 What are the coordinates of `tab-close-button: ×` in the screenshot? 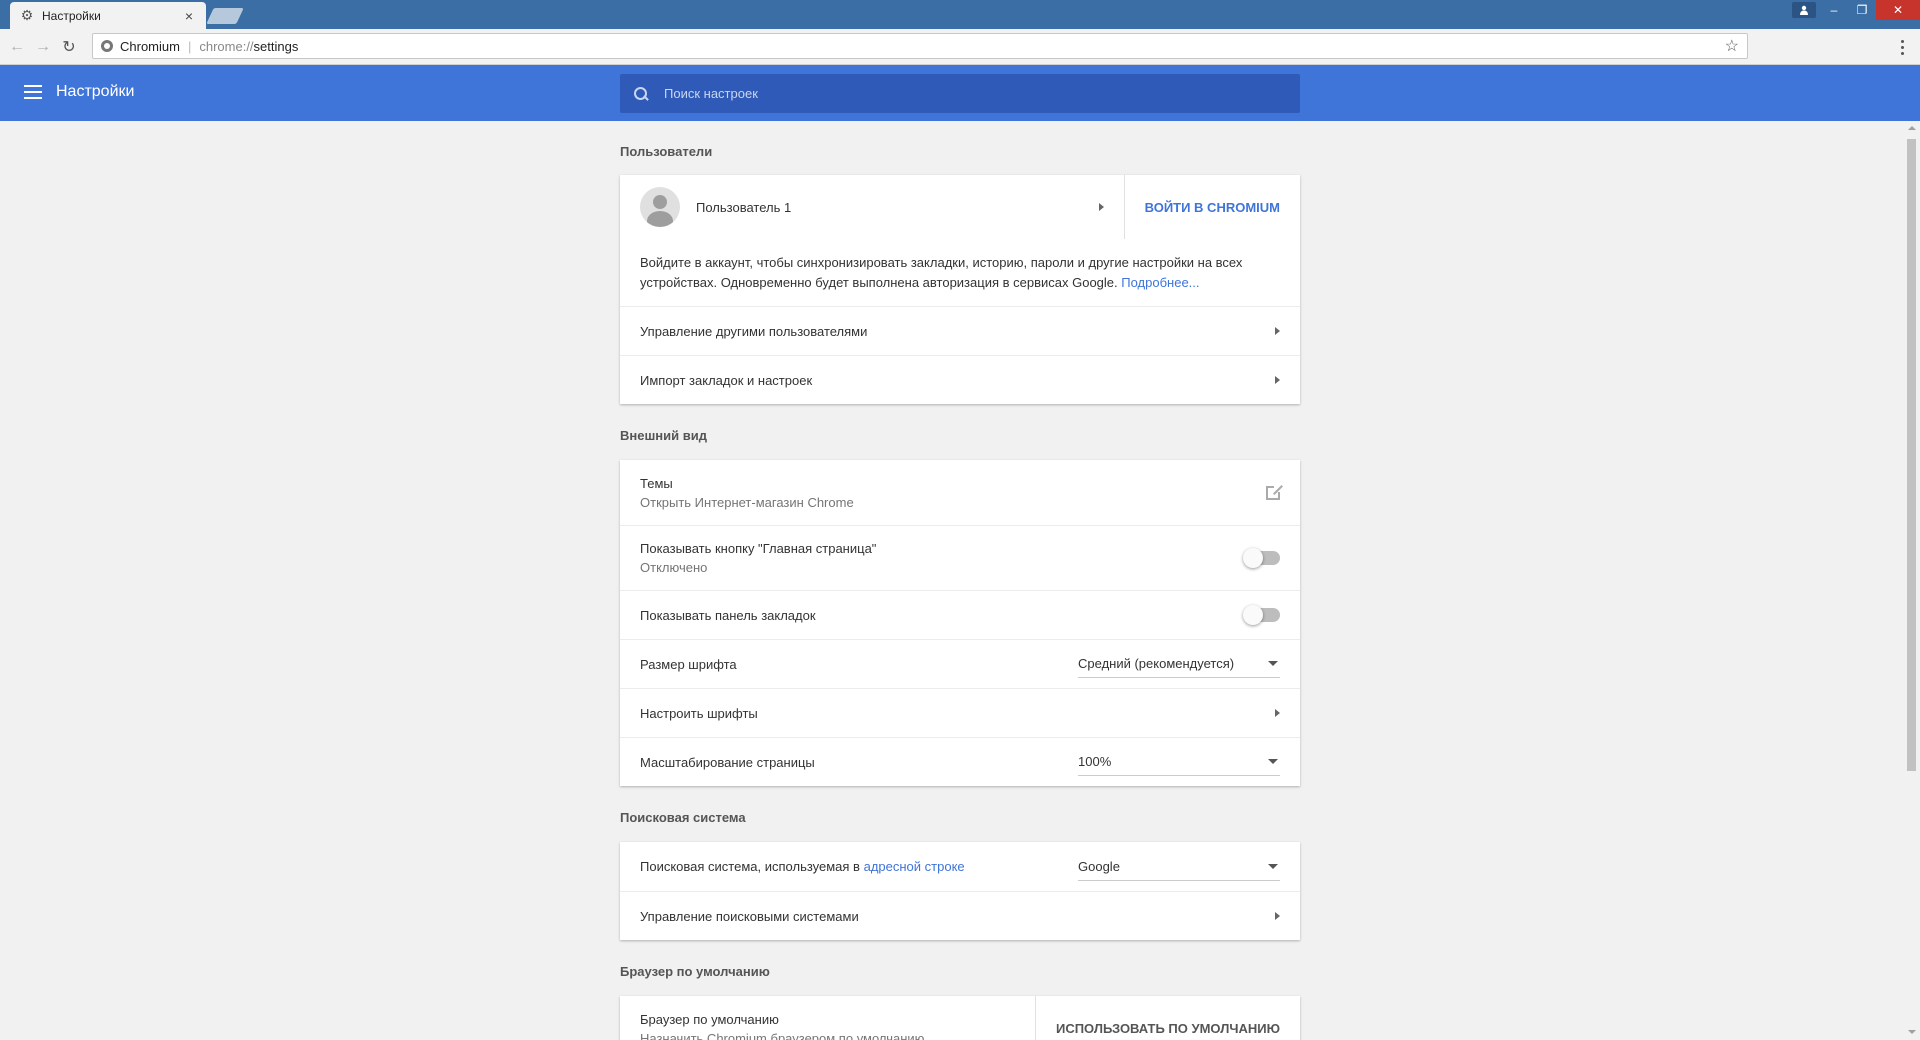 It's located at (189, 16).